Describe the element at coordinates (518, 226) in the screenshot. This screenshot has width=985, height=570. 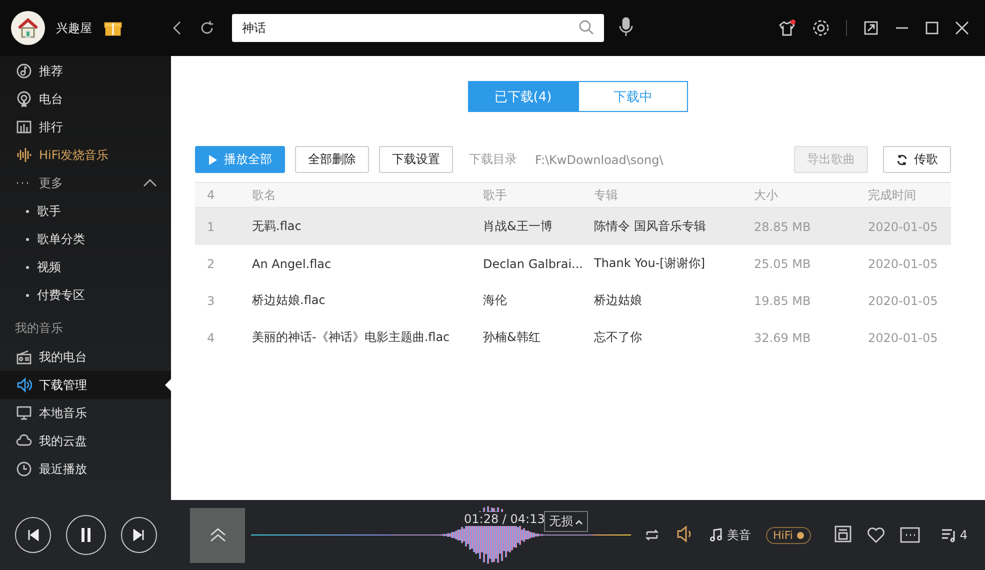
I see `table-cell-text: 肖战&王一博` at that location.